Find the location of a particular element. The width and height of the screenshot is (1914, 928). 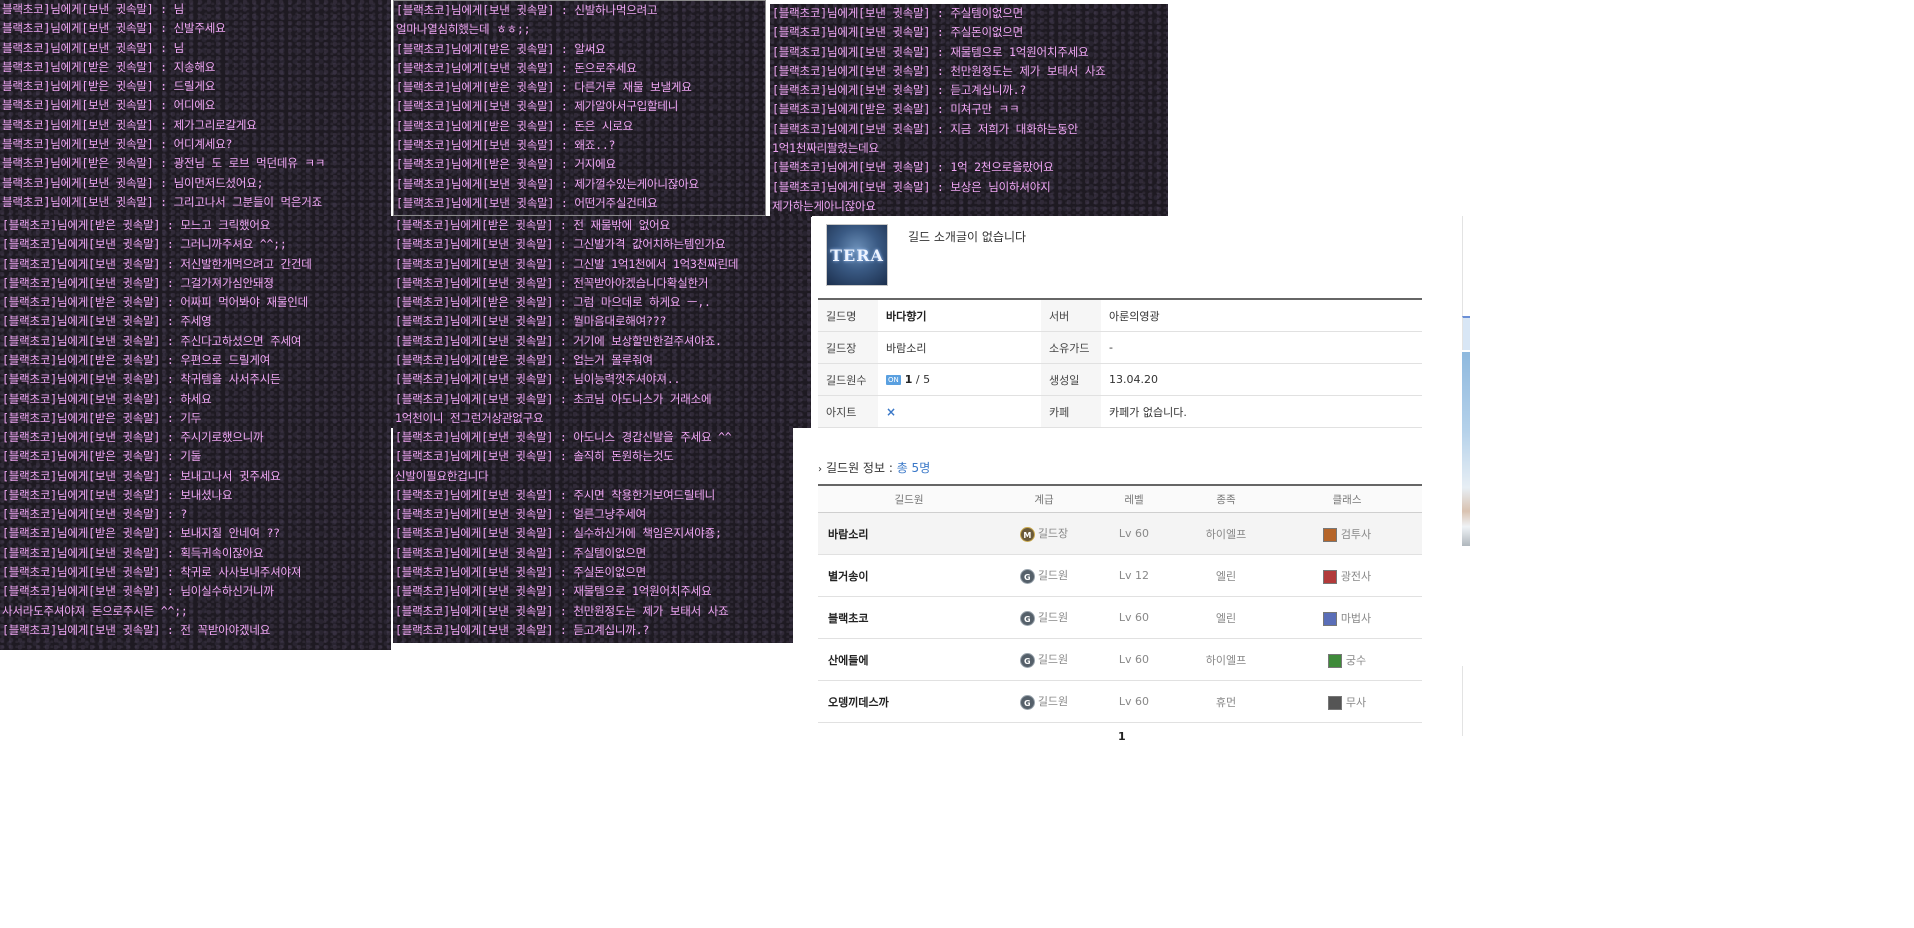

chat-line: [블랙초코]님에게[받은 귓속말] : 기두 is located at coordinates (102, 417).